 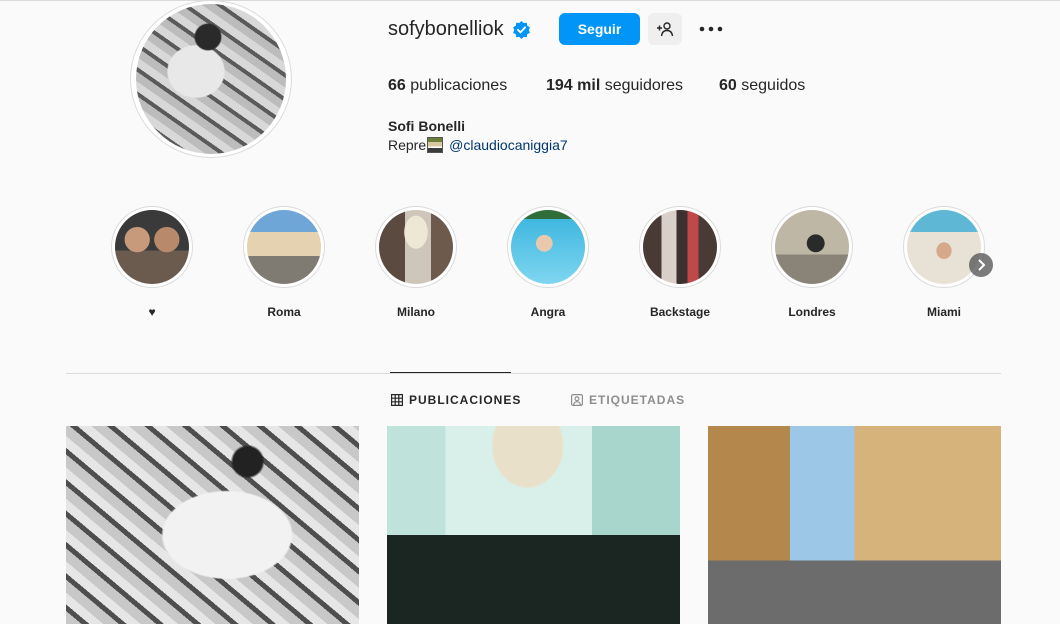 What do you see at coordinates (397, 85) in the screenshot?
I see `posts-count: 66` at bounding box center [397, 85].